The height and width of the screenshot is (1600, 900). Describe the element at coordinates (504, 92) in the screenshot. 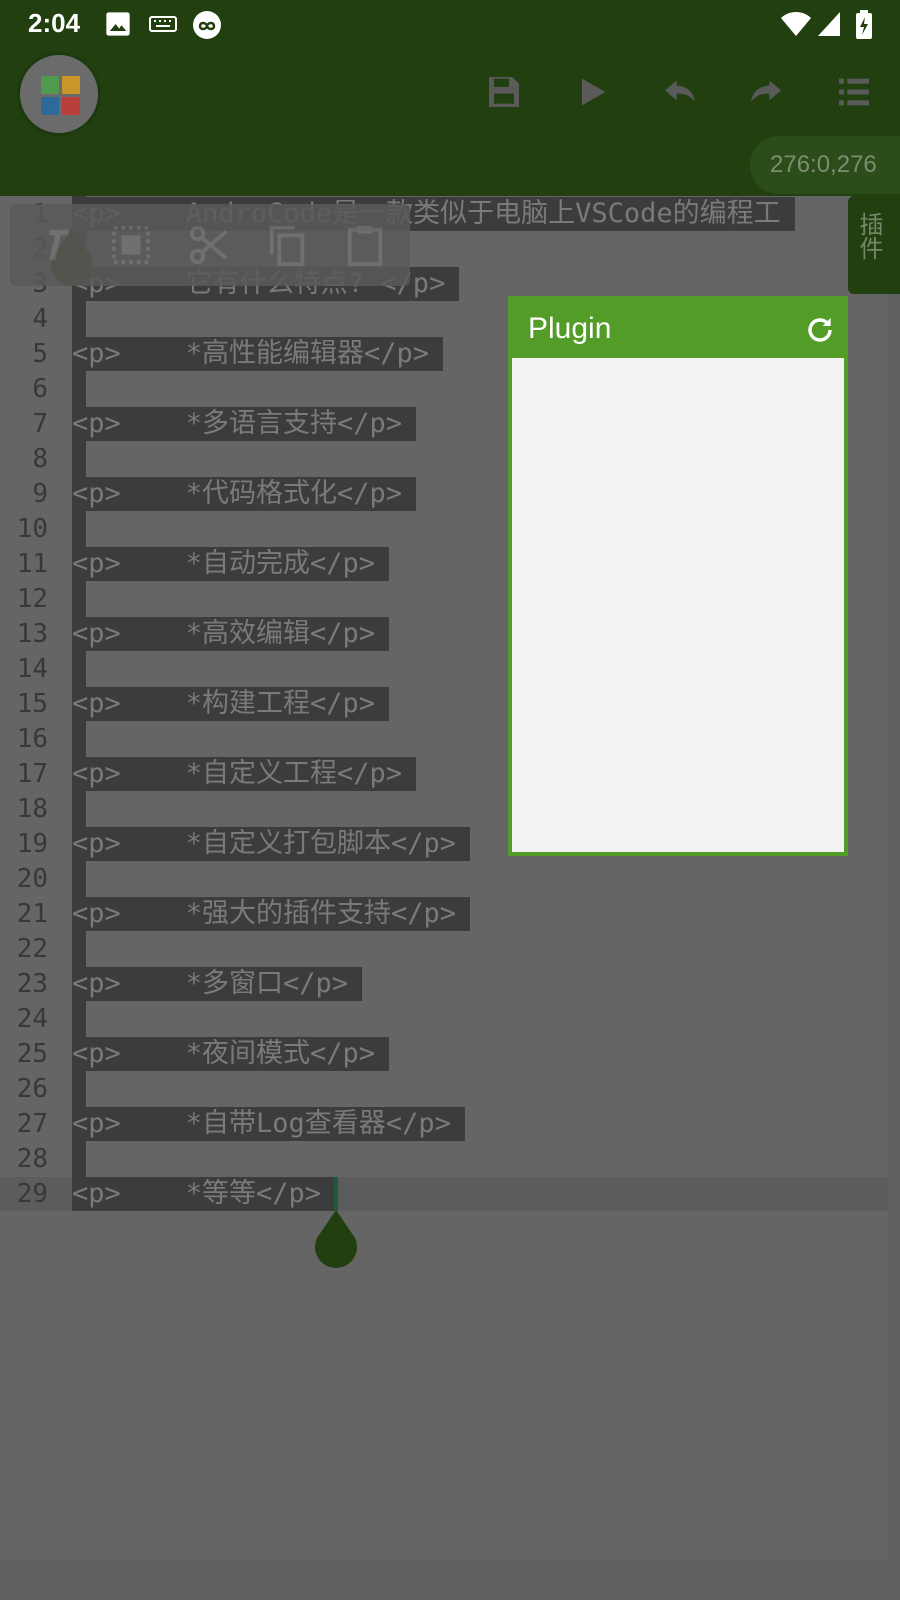

I see `save-icon` at that location.